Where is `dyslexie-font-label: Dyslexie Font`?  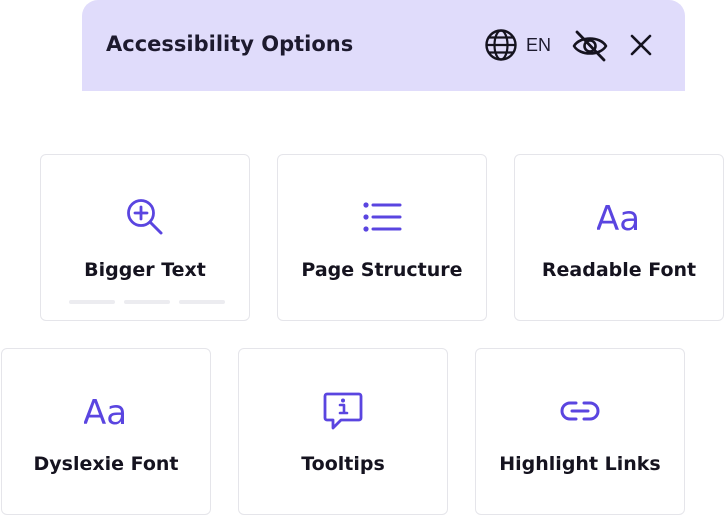 dyslexie-font-label: Dyslexie Font is located at coordinates (106, 464).